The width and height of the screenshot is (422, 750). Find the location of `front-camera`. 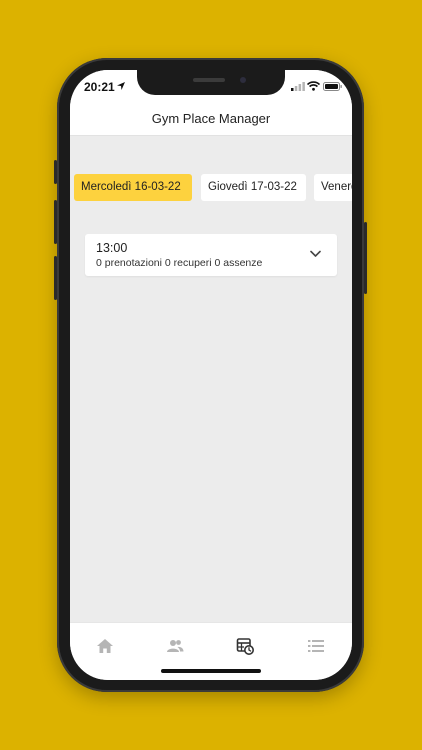

front-camera is located at coordinates (243, 80).